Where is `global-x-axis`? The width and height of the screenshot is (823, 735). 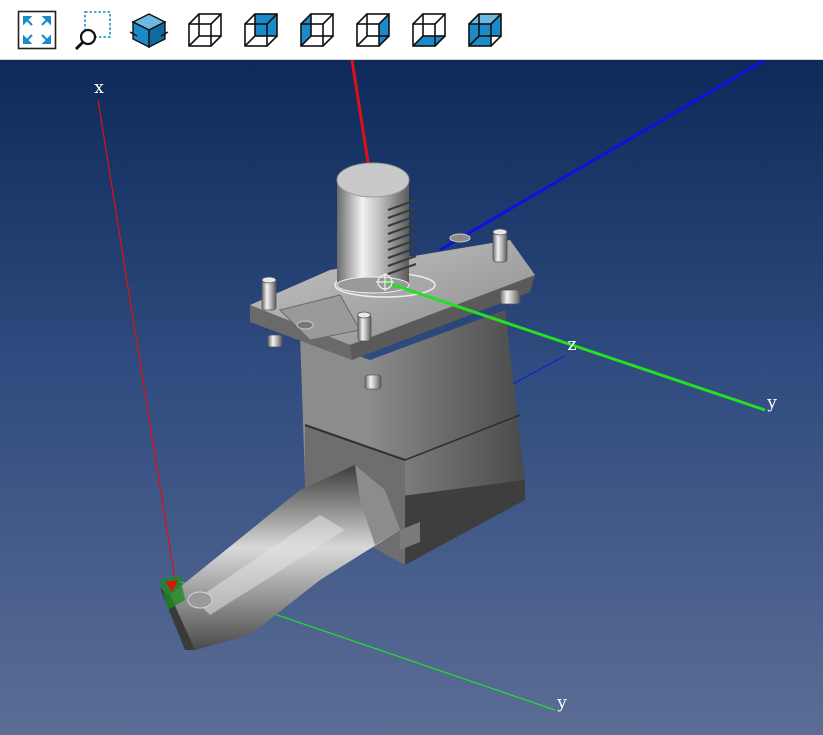 global-x-axis is located at coordinates (136, 340).